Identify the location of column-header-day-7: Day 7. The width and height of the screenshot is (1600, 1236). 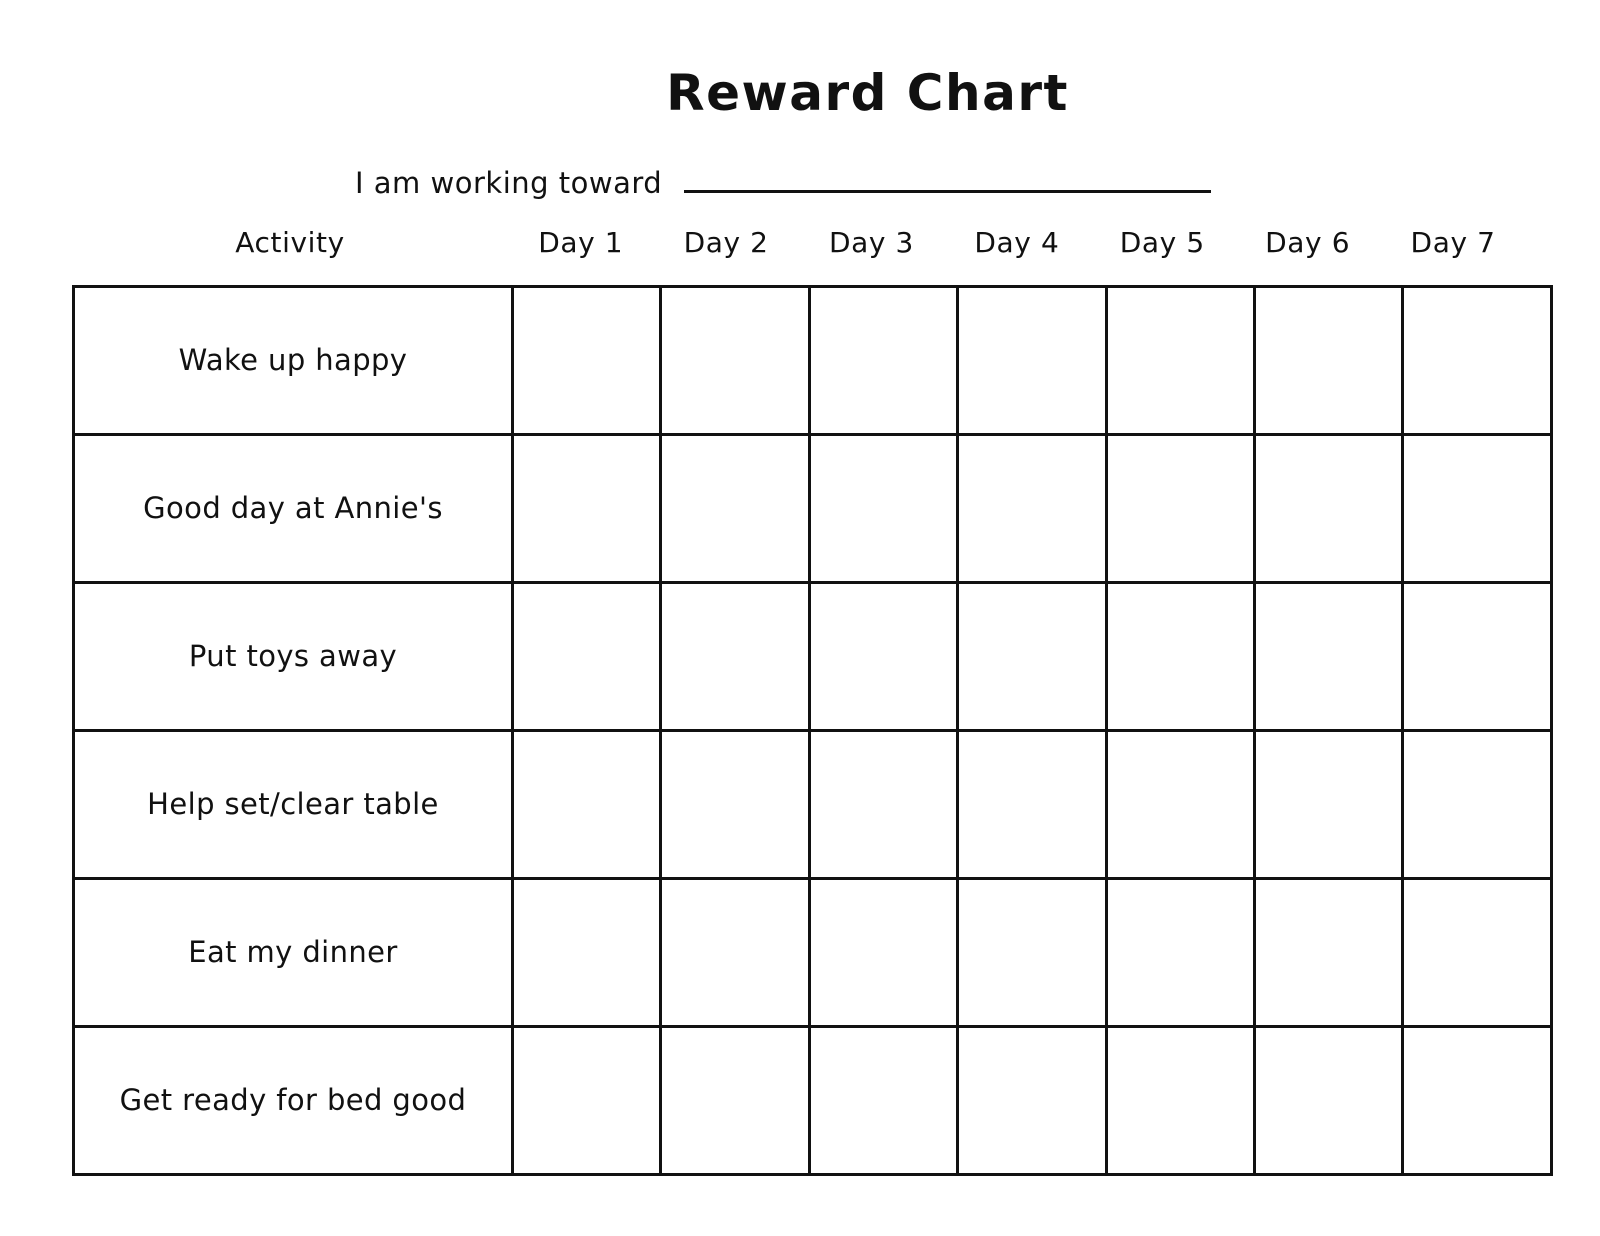
(1453, 242).